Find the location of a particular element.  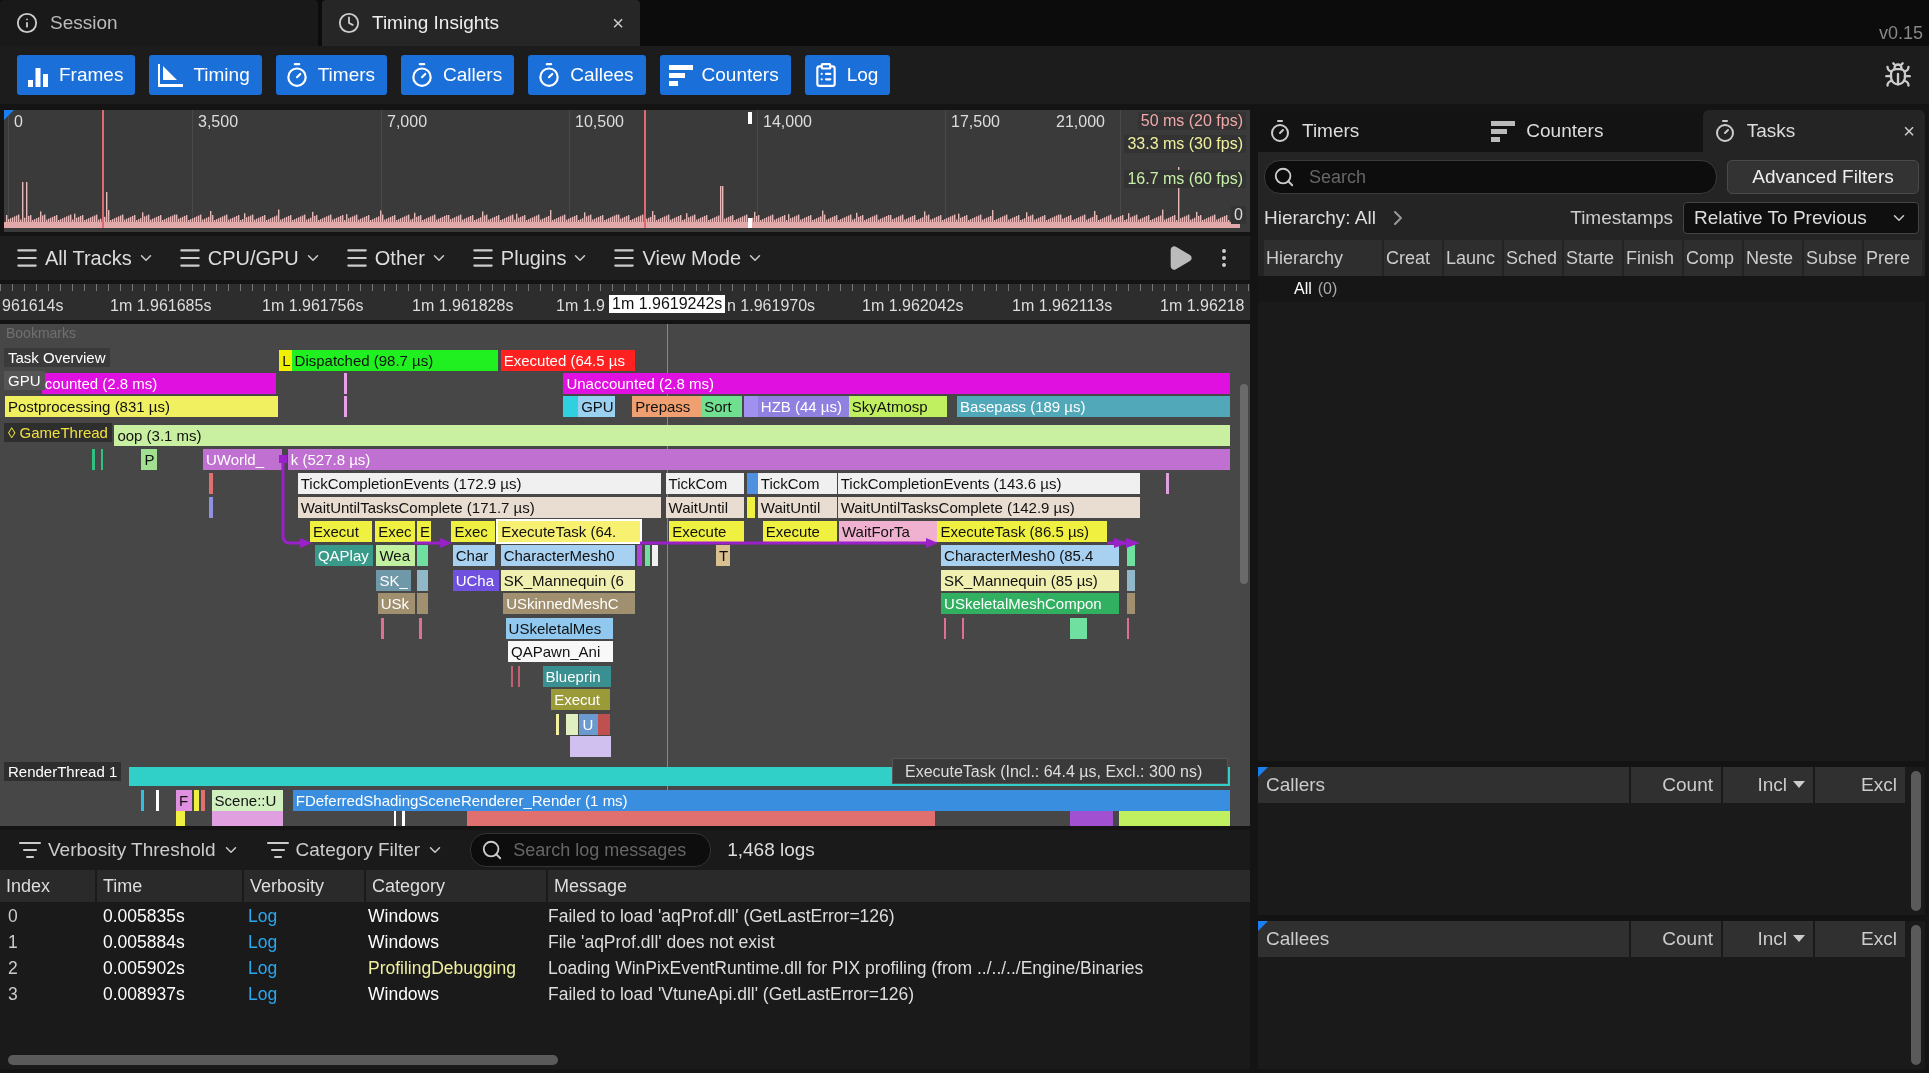

time-ruler: 961614s 1m 1.961685s 1m 1.961756s 1m 1.961828s 1m 1.9 1m 1.9619242s n 1.961970s 1m 1.962042s 1m 1.962113s 1m 1.96218 is located at coordinates (625, 302).